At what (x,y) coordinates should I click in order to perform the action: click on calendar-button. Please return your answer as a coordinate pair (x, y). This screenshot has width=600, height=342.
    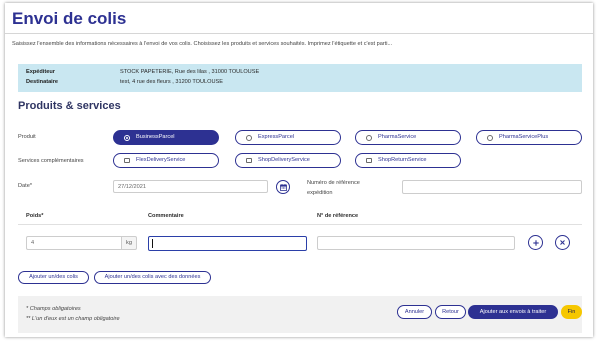
    Looking at the image, I should click on (283, 187).